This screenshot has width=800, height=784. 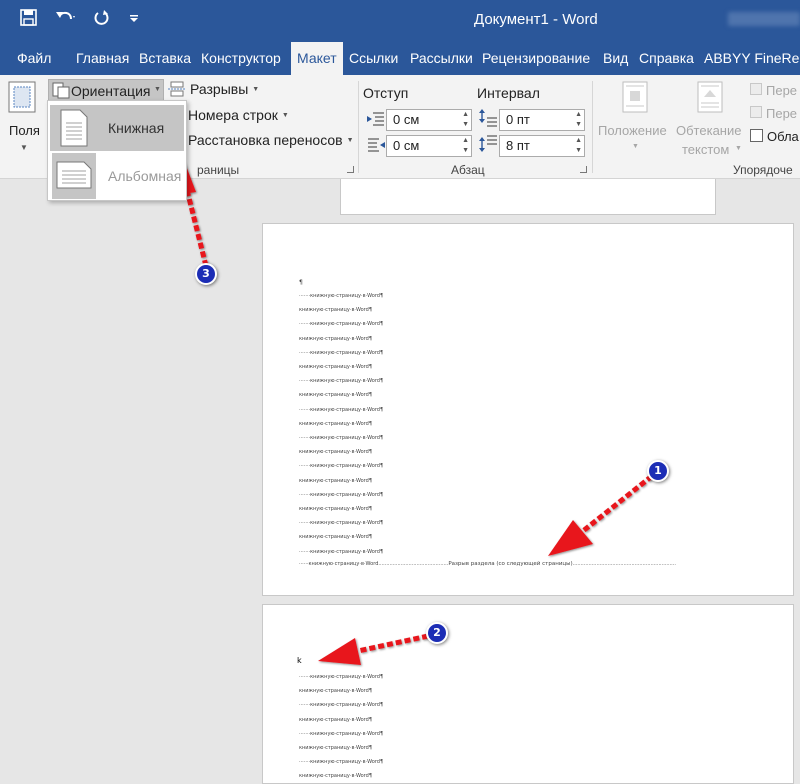 I want to click on landscape-page-icon, so click(x=74, y=175).